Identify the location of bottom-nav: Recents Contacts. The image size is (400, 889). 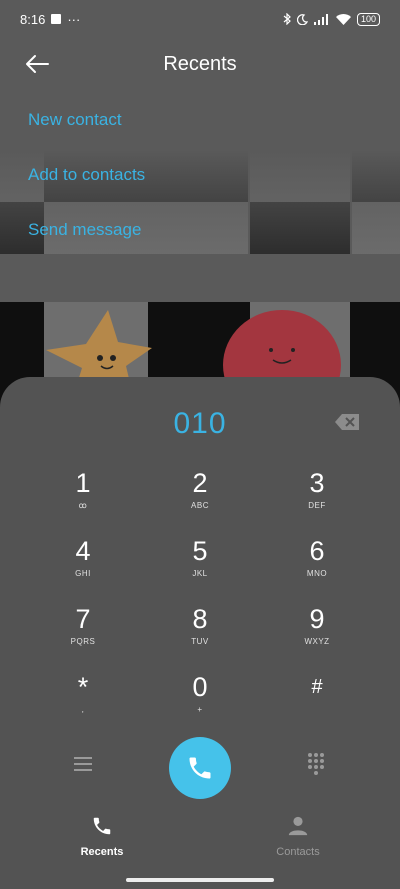
(200, 840).